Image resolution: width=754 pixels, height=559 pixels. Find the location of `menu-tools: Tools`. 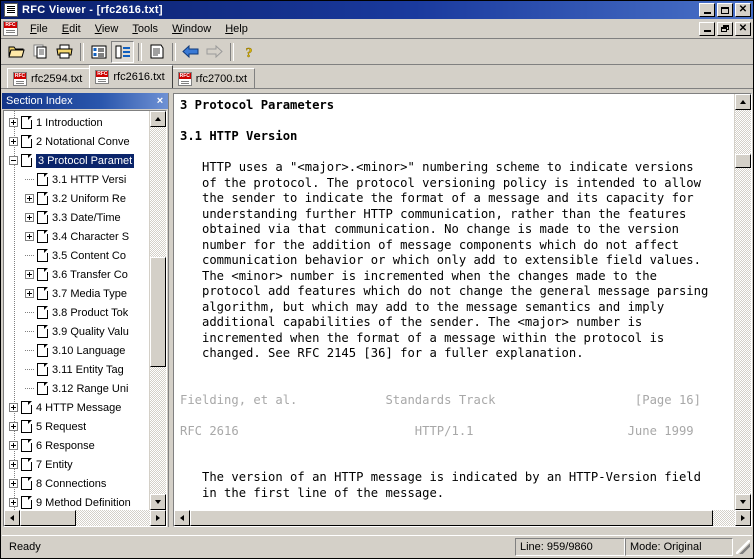

menu-tools: Tools is located at coordinates (145, 29).